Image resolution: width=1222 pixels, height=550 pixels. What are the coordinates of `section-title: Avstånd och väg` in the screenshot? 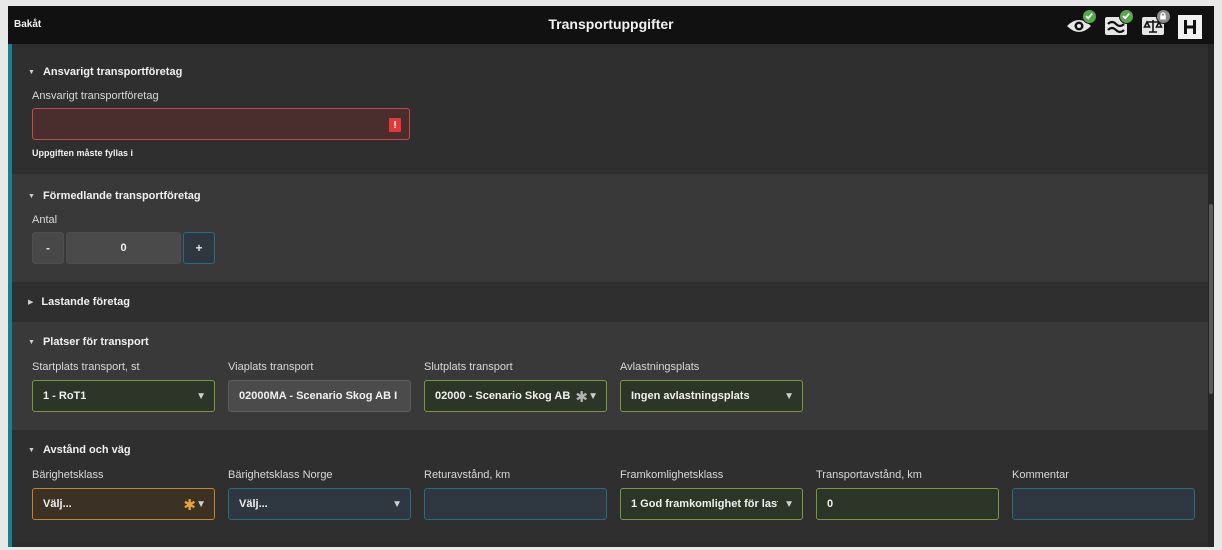 It's located at (86, 450).